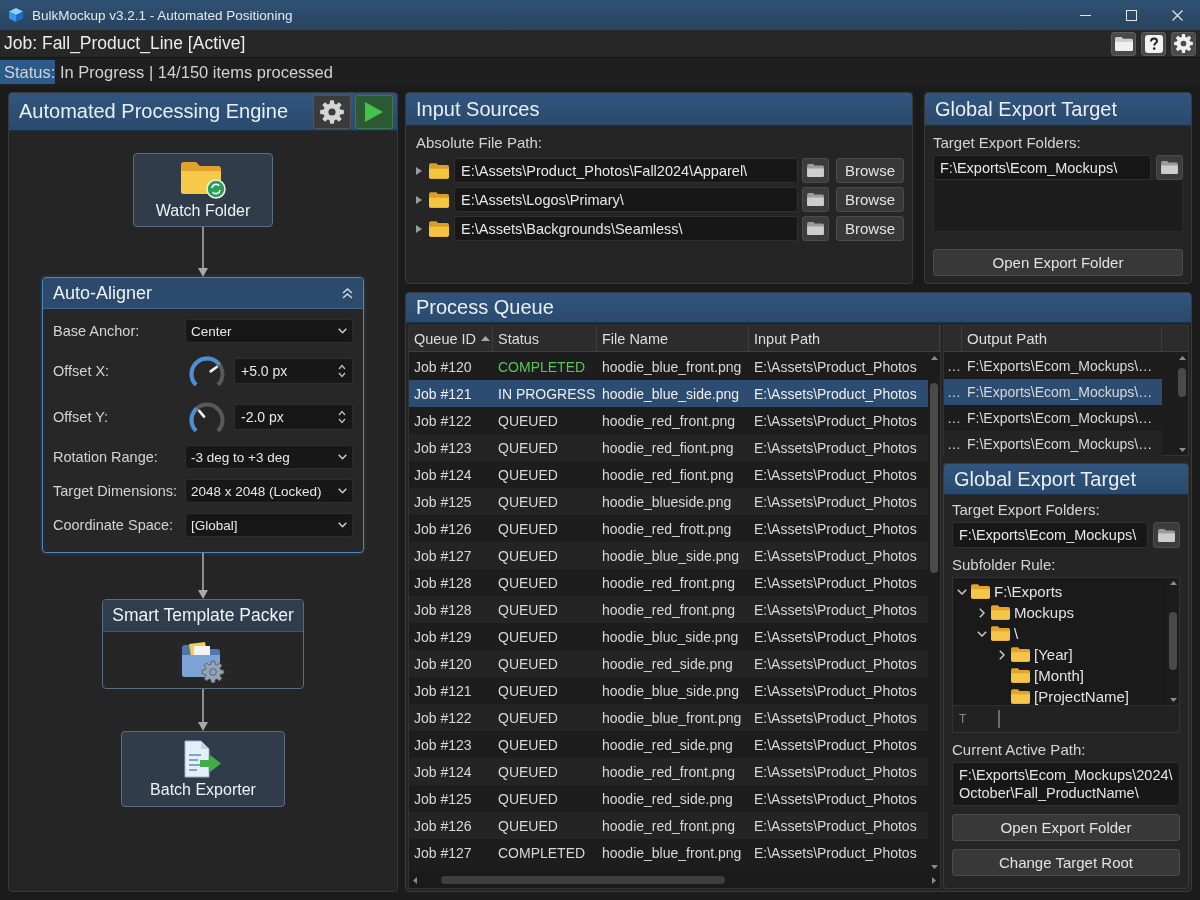 The width and height of the screenshot is (1200, 900). What do you see at coordinates (486, 338) in the screenshot?
I see `sort-ascending-icon` at bounding box center [486, 338].